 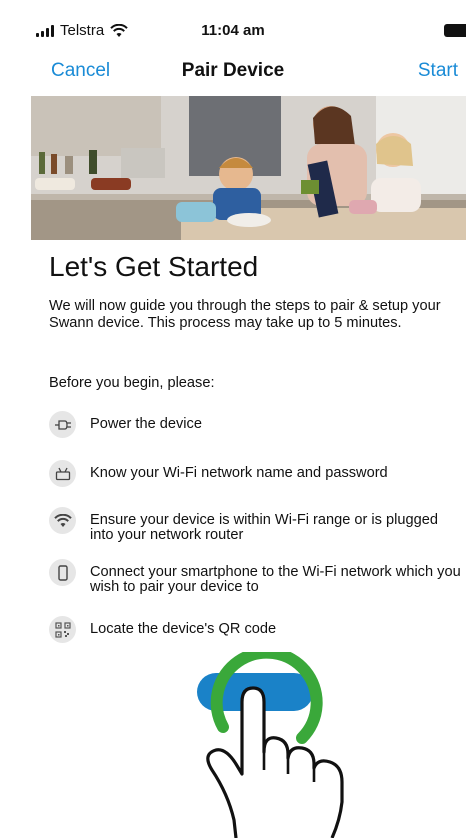 I want to click on router-icon, so click(x=62, y=473).